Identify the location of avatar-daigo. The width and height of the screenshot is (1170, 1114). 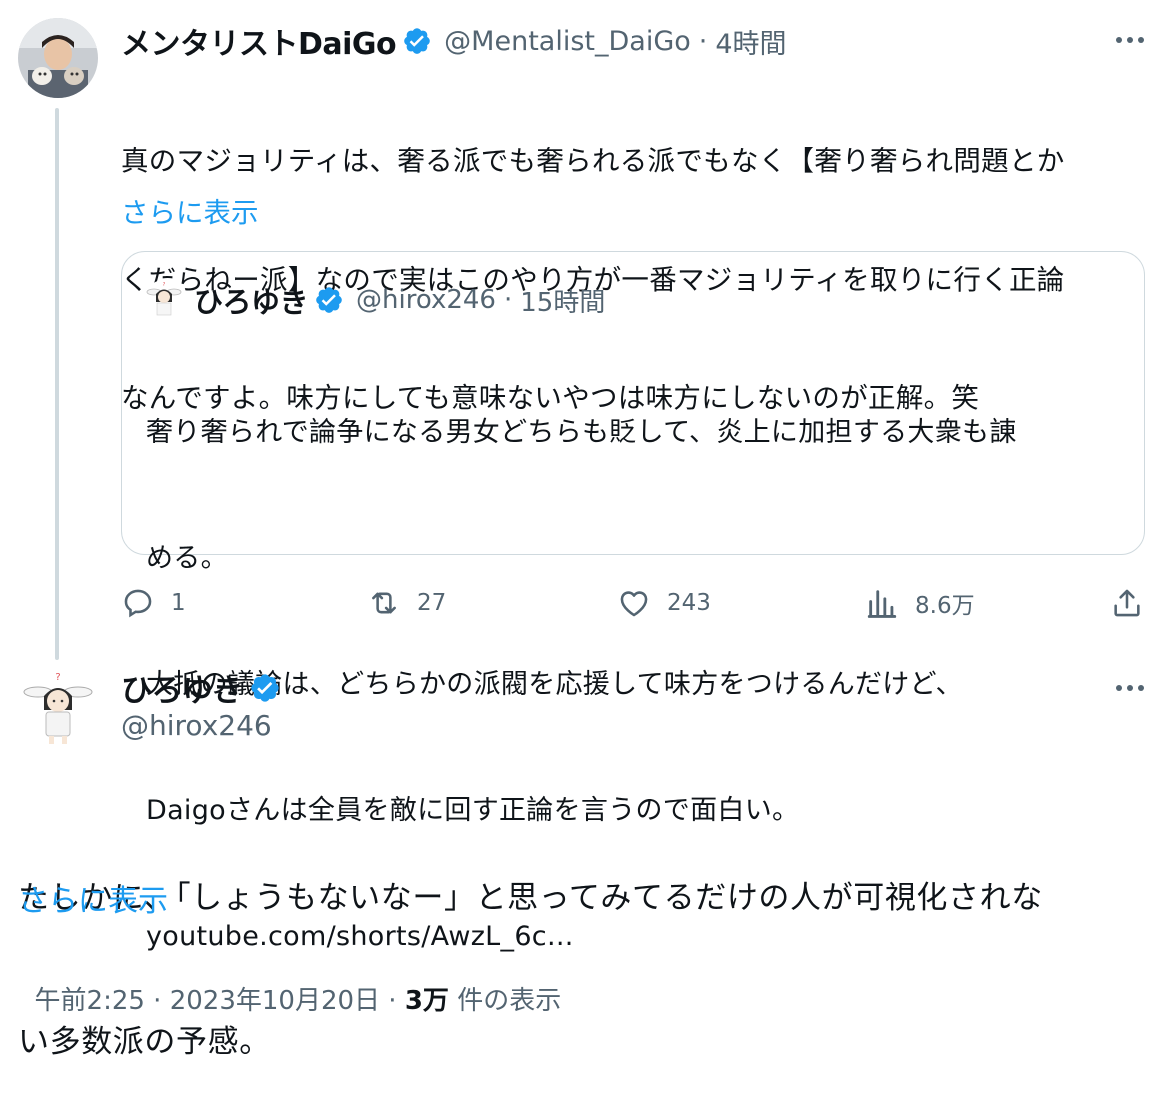
(58, 58).